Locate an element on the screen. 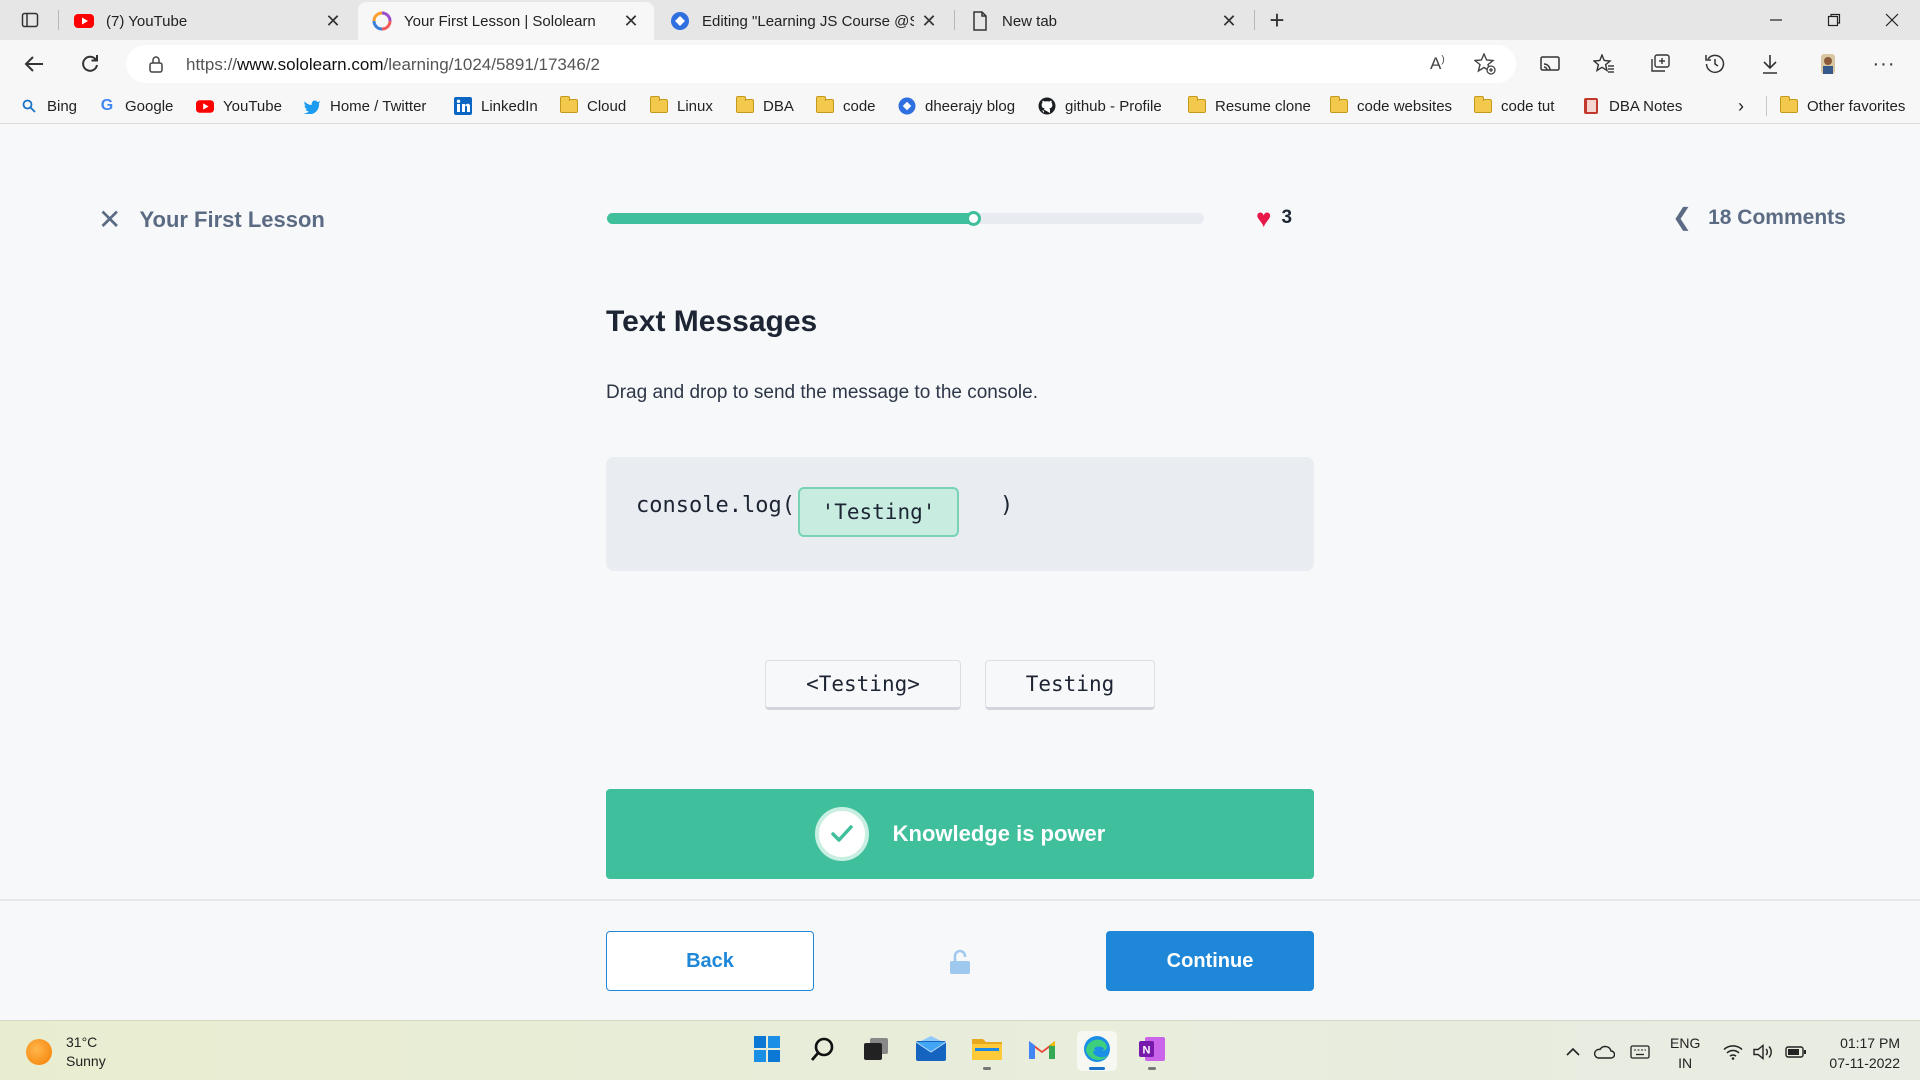 The image size is (1920, 1080). bookmark-folder-cloud: Cloud is located at coordinates (593, 106).